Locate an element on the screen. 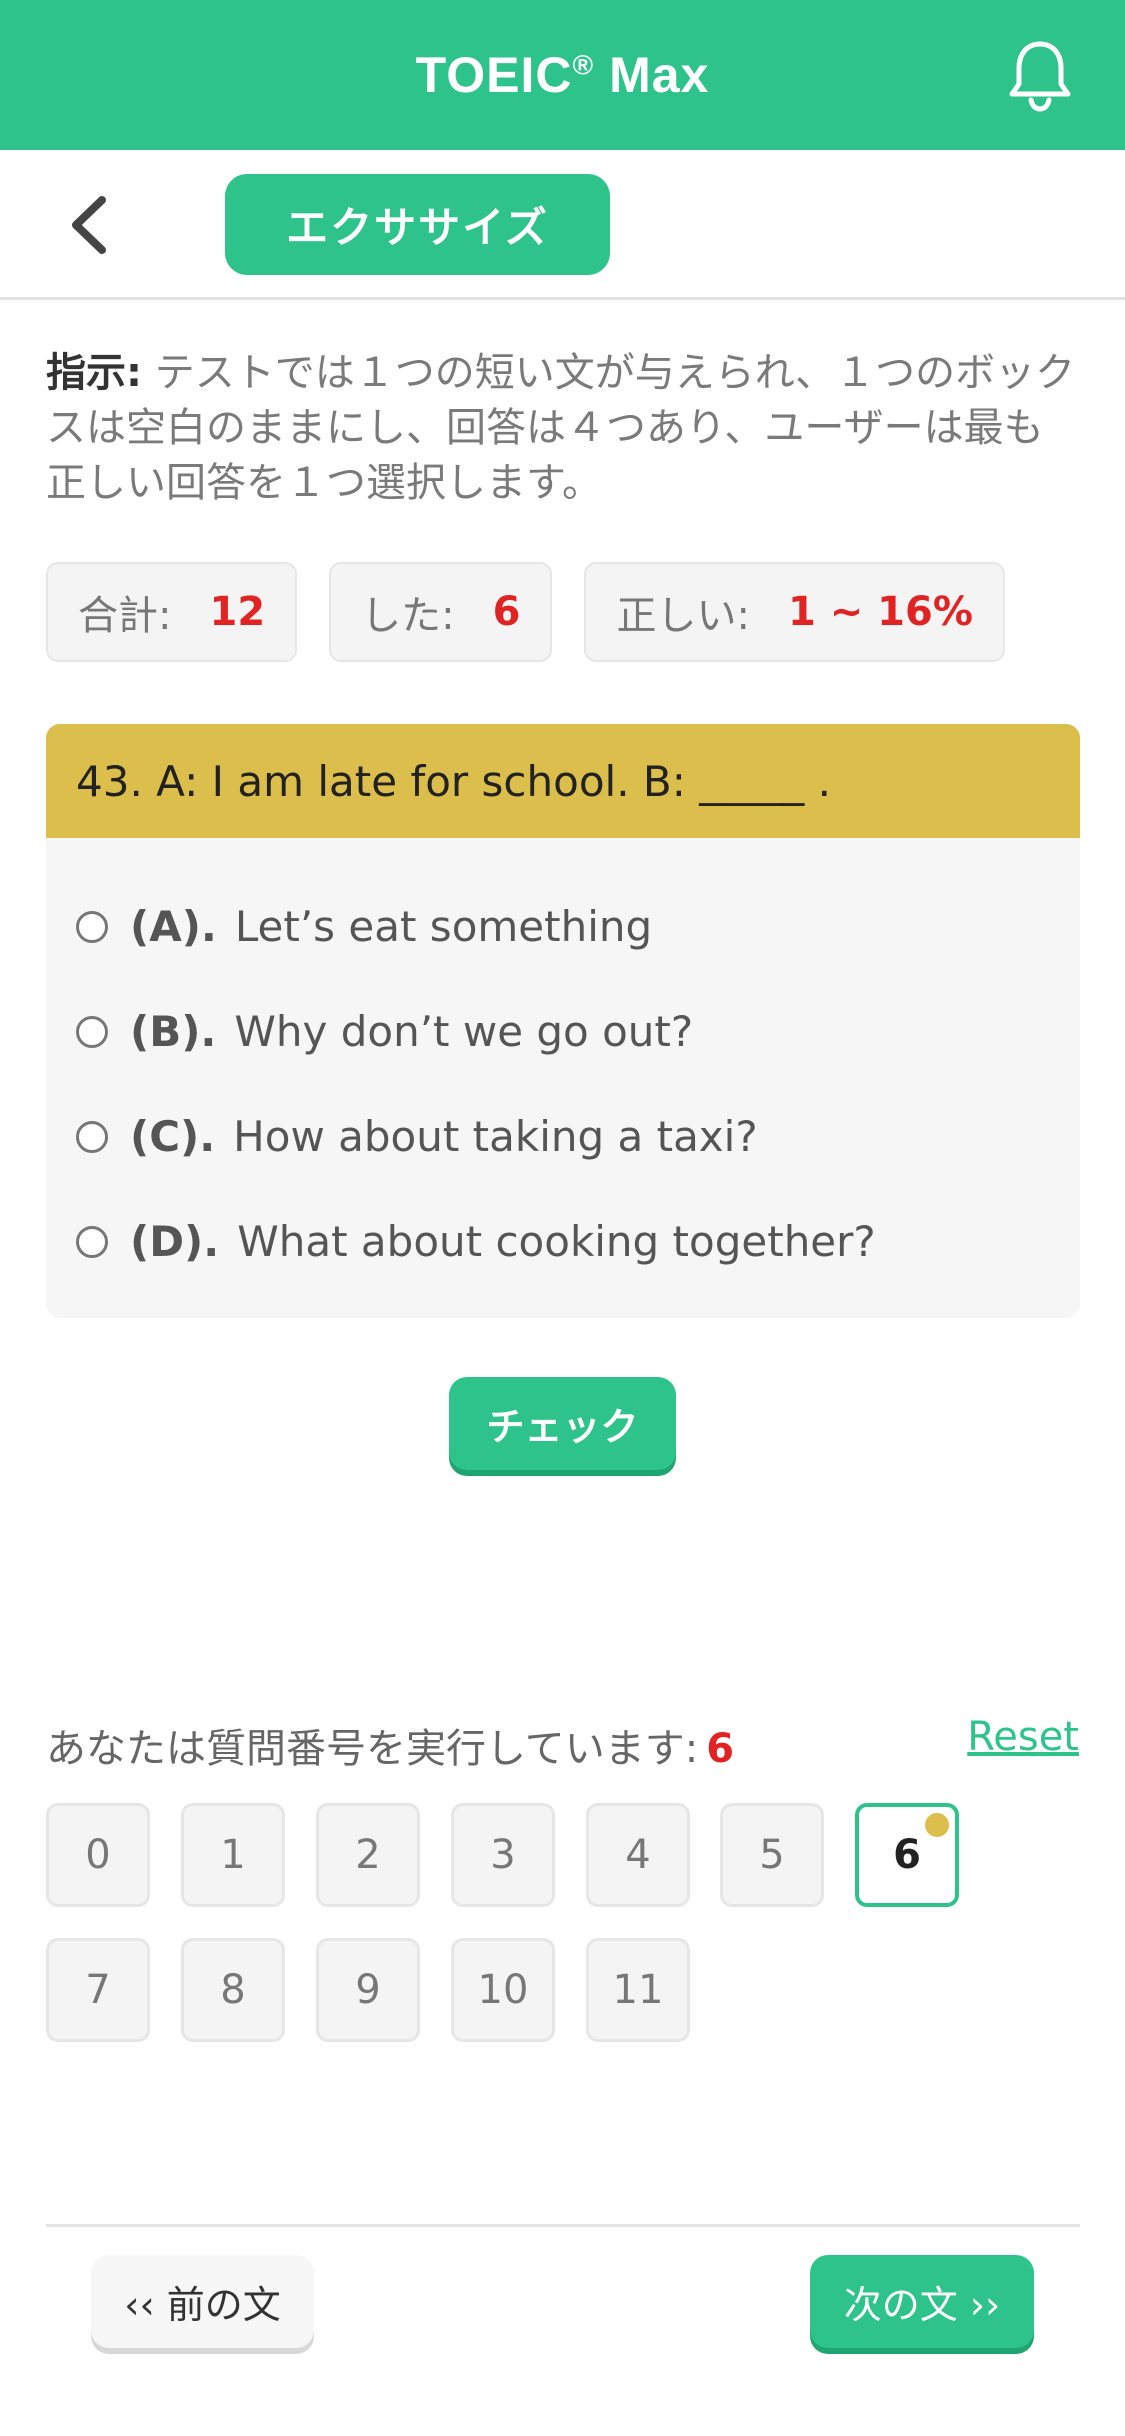  question-number-6: 6 is located at coordinates (907, 1855).